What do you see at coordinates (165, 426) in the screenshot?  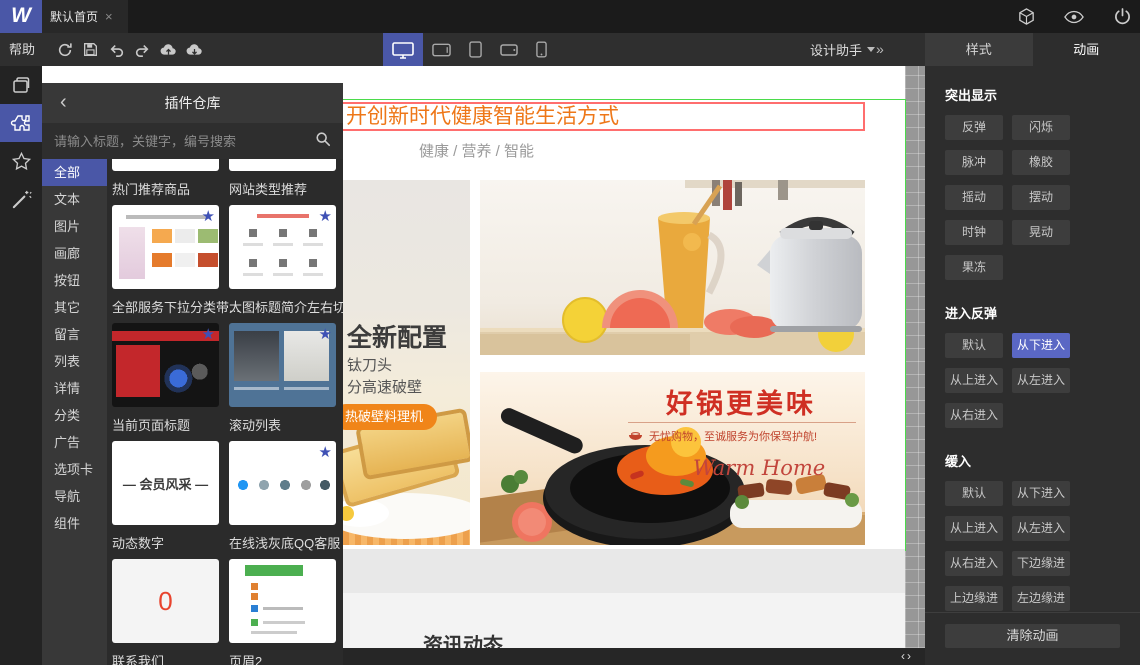 I see `plugin-item-label: 当前页面标题` at bounding box center [165, 426].